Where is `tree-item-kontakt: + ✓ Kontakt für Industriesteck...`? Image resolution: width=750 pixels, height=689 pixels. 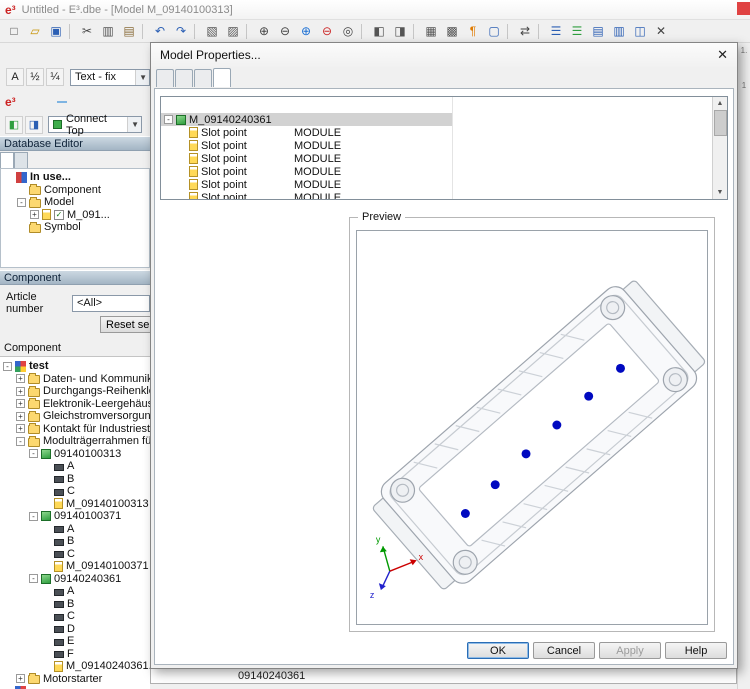 tree-item-kontakt: + ✓ Kontakt für Industriesteck... is located at coordinates (75, 429).